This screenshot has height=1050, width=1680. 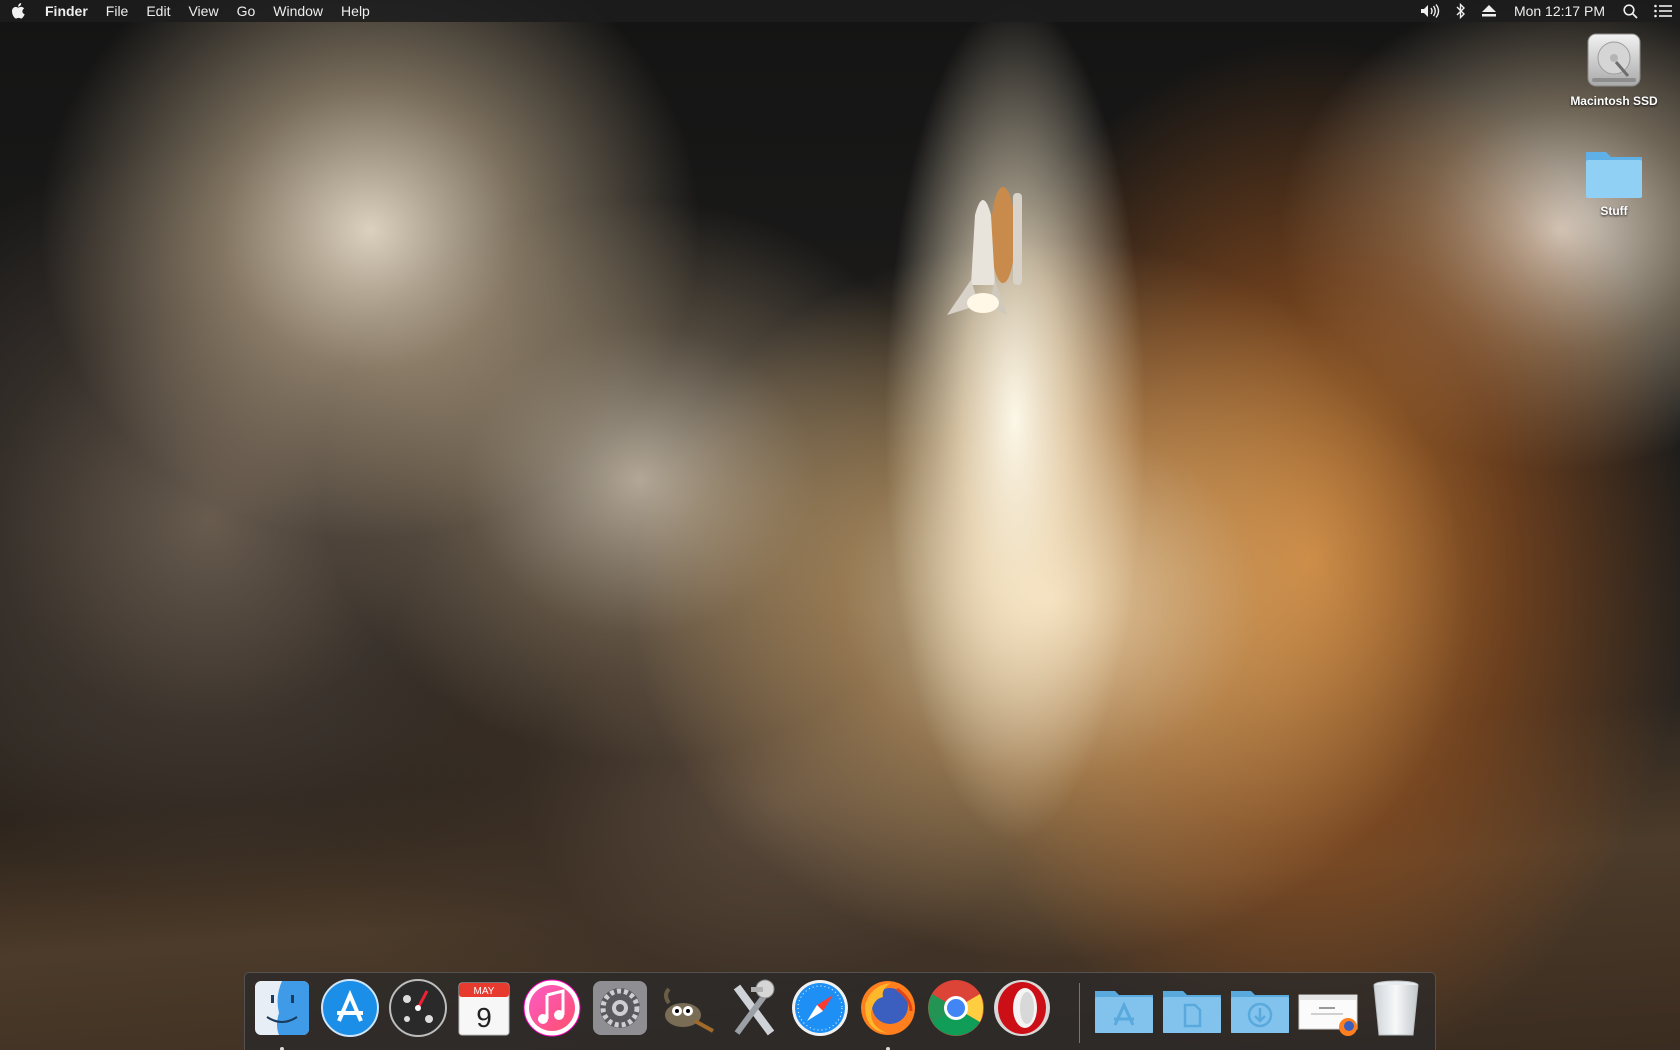 What do you see at coordinates (888, 1008) in the screenshot?
I see `firefox-icon` at bounding box center [888, 1008].